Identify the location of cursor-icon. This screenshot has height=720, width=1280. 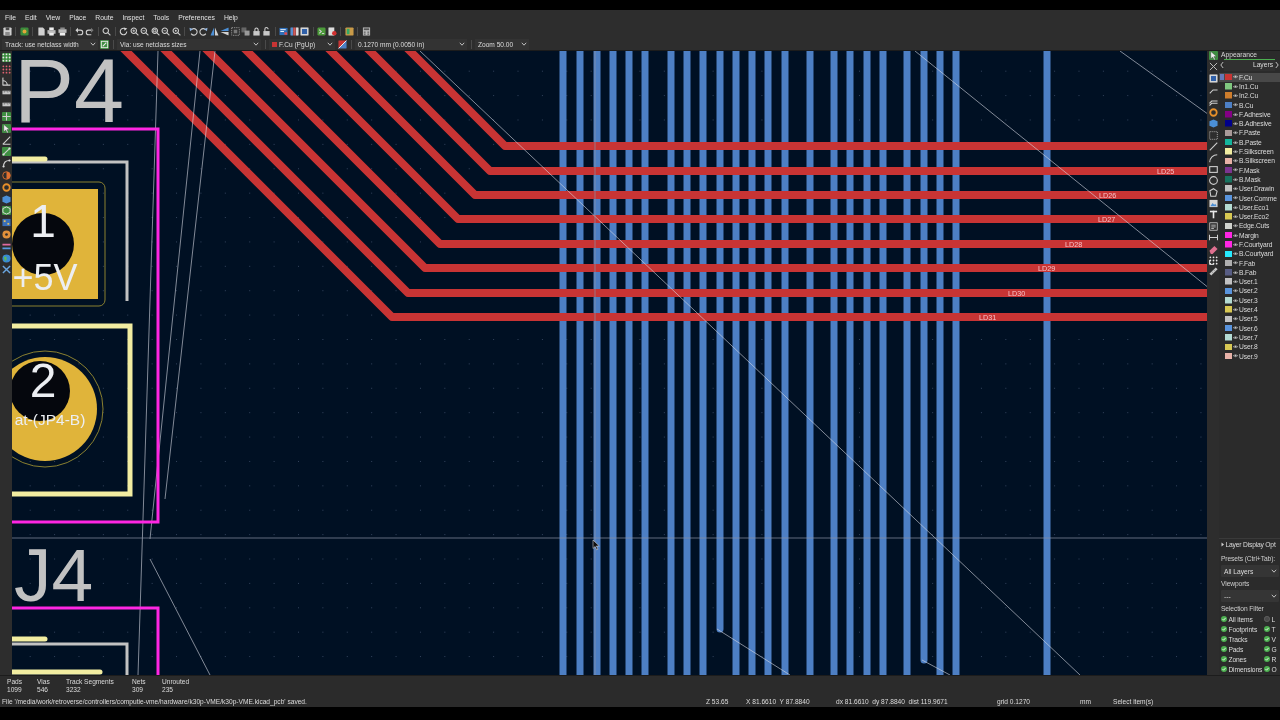
(6, 128).